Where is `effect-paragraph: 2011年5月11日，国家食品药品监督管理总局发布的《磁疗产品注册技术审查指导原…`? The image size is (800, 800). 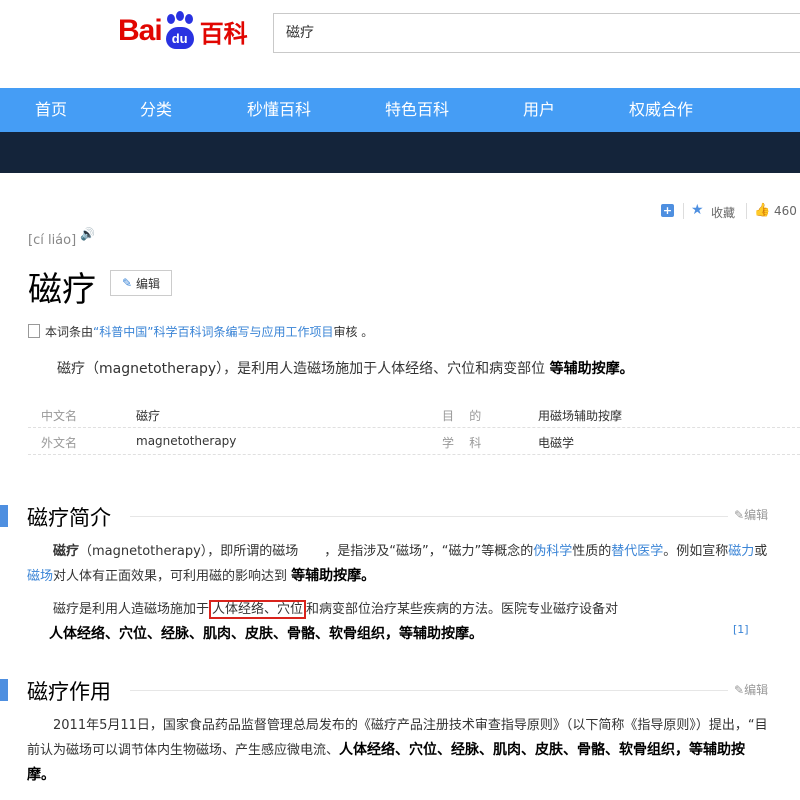
effect-paragraph: 2011年5月11日，国家食品药品监督管理总局发布的《磁疗产品注册技术审查指导原… is located at coordinates (399, 751).